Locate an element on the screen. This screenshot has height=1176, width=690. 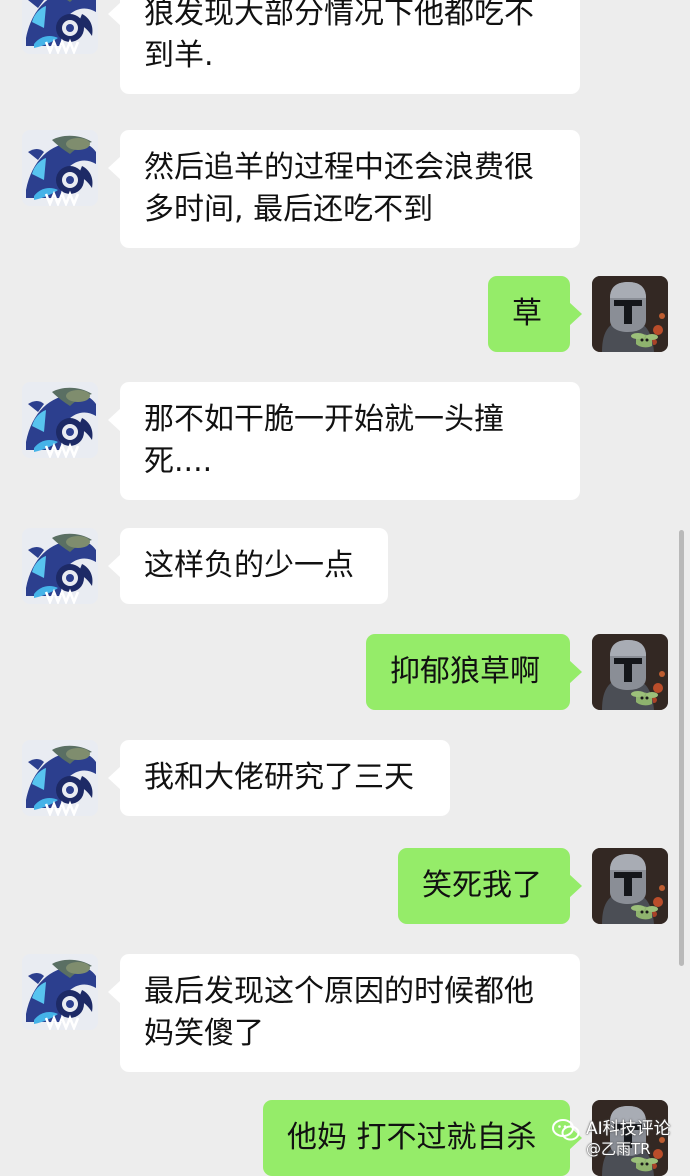
message-bubble-incoming: 狼发现大部分情况下他都吃不到羊. is located at coordinates (344, 47).